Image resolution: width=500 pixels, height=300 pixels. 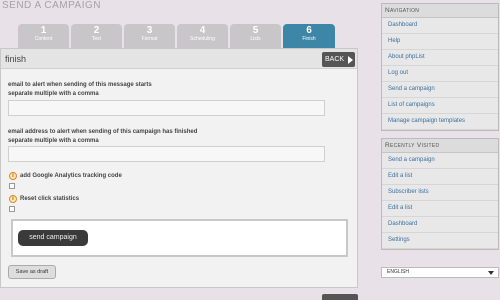 What do you see at coordinates (440, 146) in the screenshot?
I see `recently-visited-heading: Recently Visited` at bounding box center [440, 146].